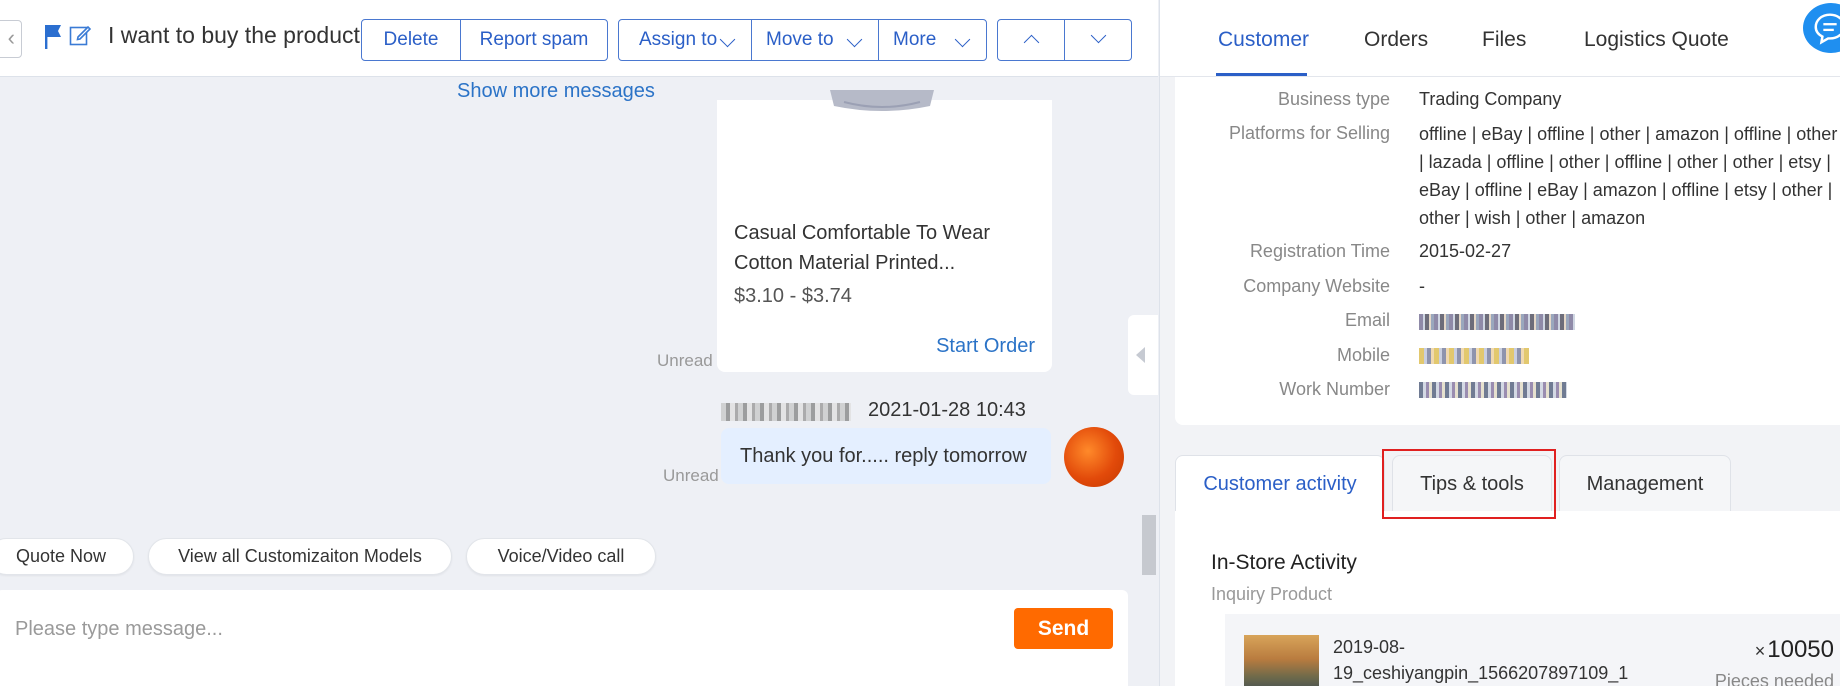  What do you see at coordinates (1774, 678) in the screenshot?
I see `inquiry-quantity-unit: Pieces needed` at bounding box center [1774, 678].